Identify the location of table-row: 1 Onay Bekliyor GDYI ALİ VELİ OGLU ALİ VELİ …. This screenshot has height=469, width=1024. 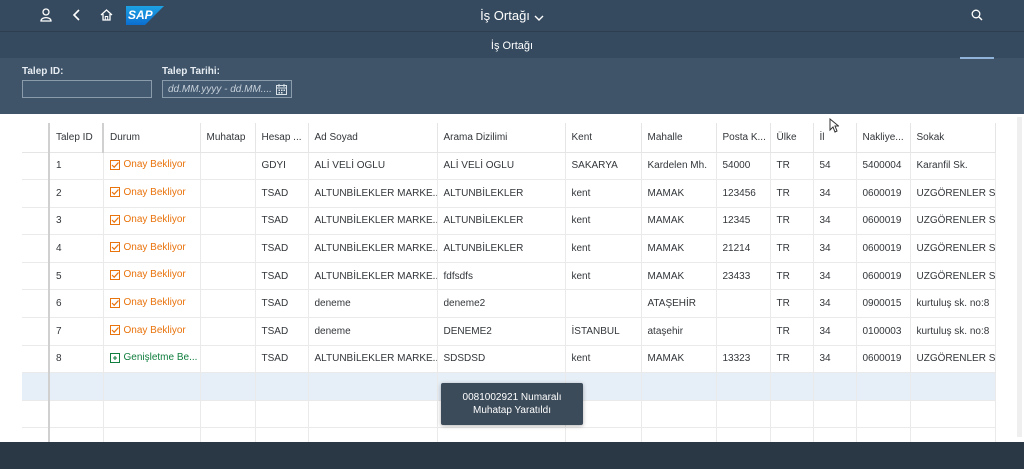
(509, 166).